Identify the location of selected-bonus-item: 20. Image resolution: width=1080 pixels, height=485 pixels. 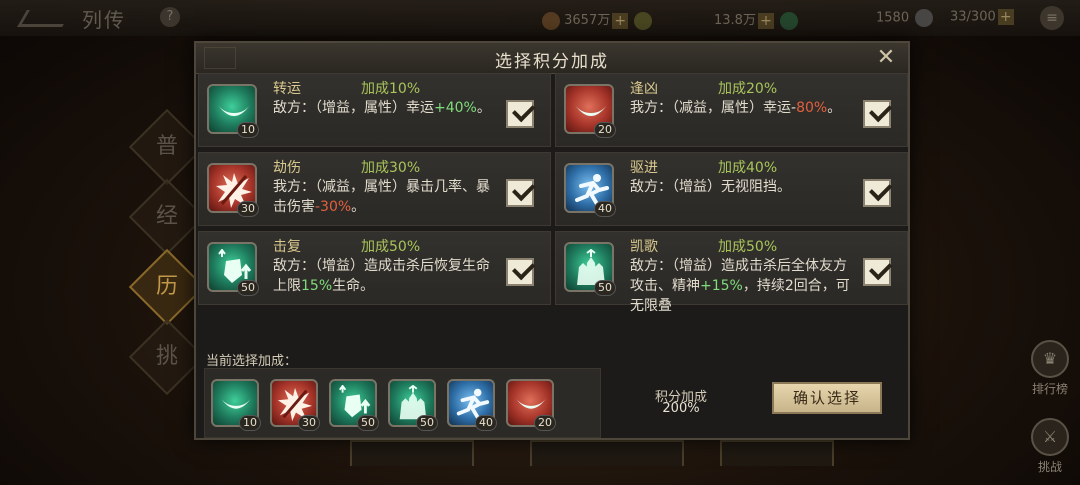
(531, 405).